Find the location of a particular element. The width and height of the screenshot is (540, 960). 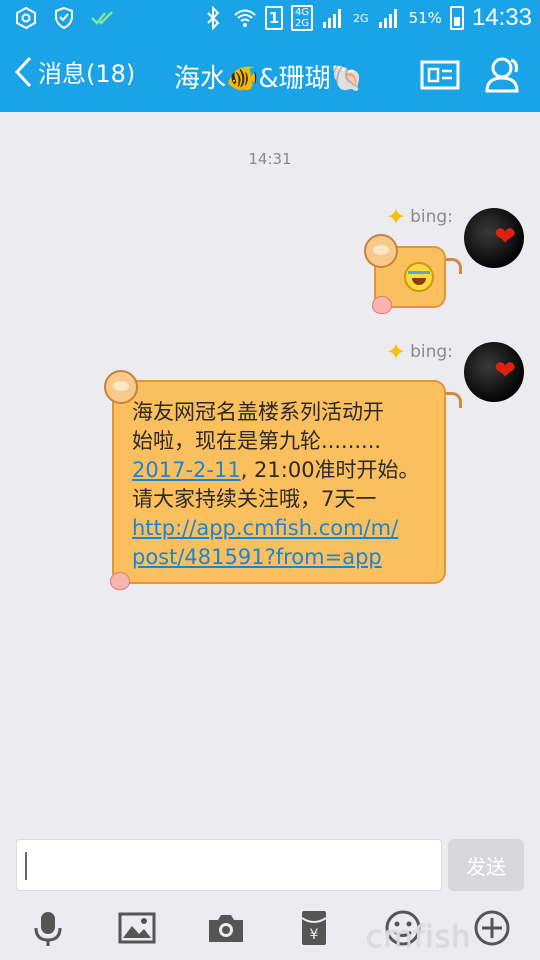

message-line-date: 2017-2-11, 21:00准时开始。 is located at coordinates (282, 470).